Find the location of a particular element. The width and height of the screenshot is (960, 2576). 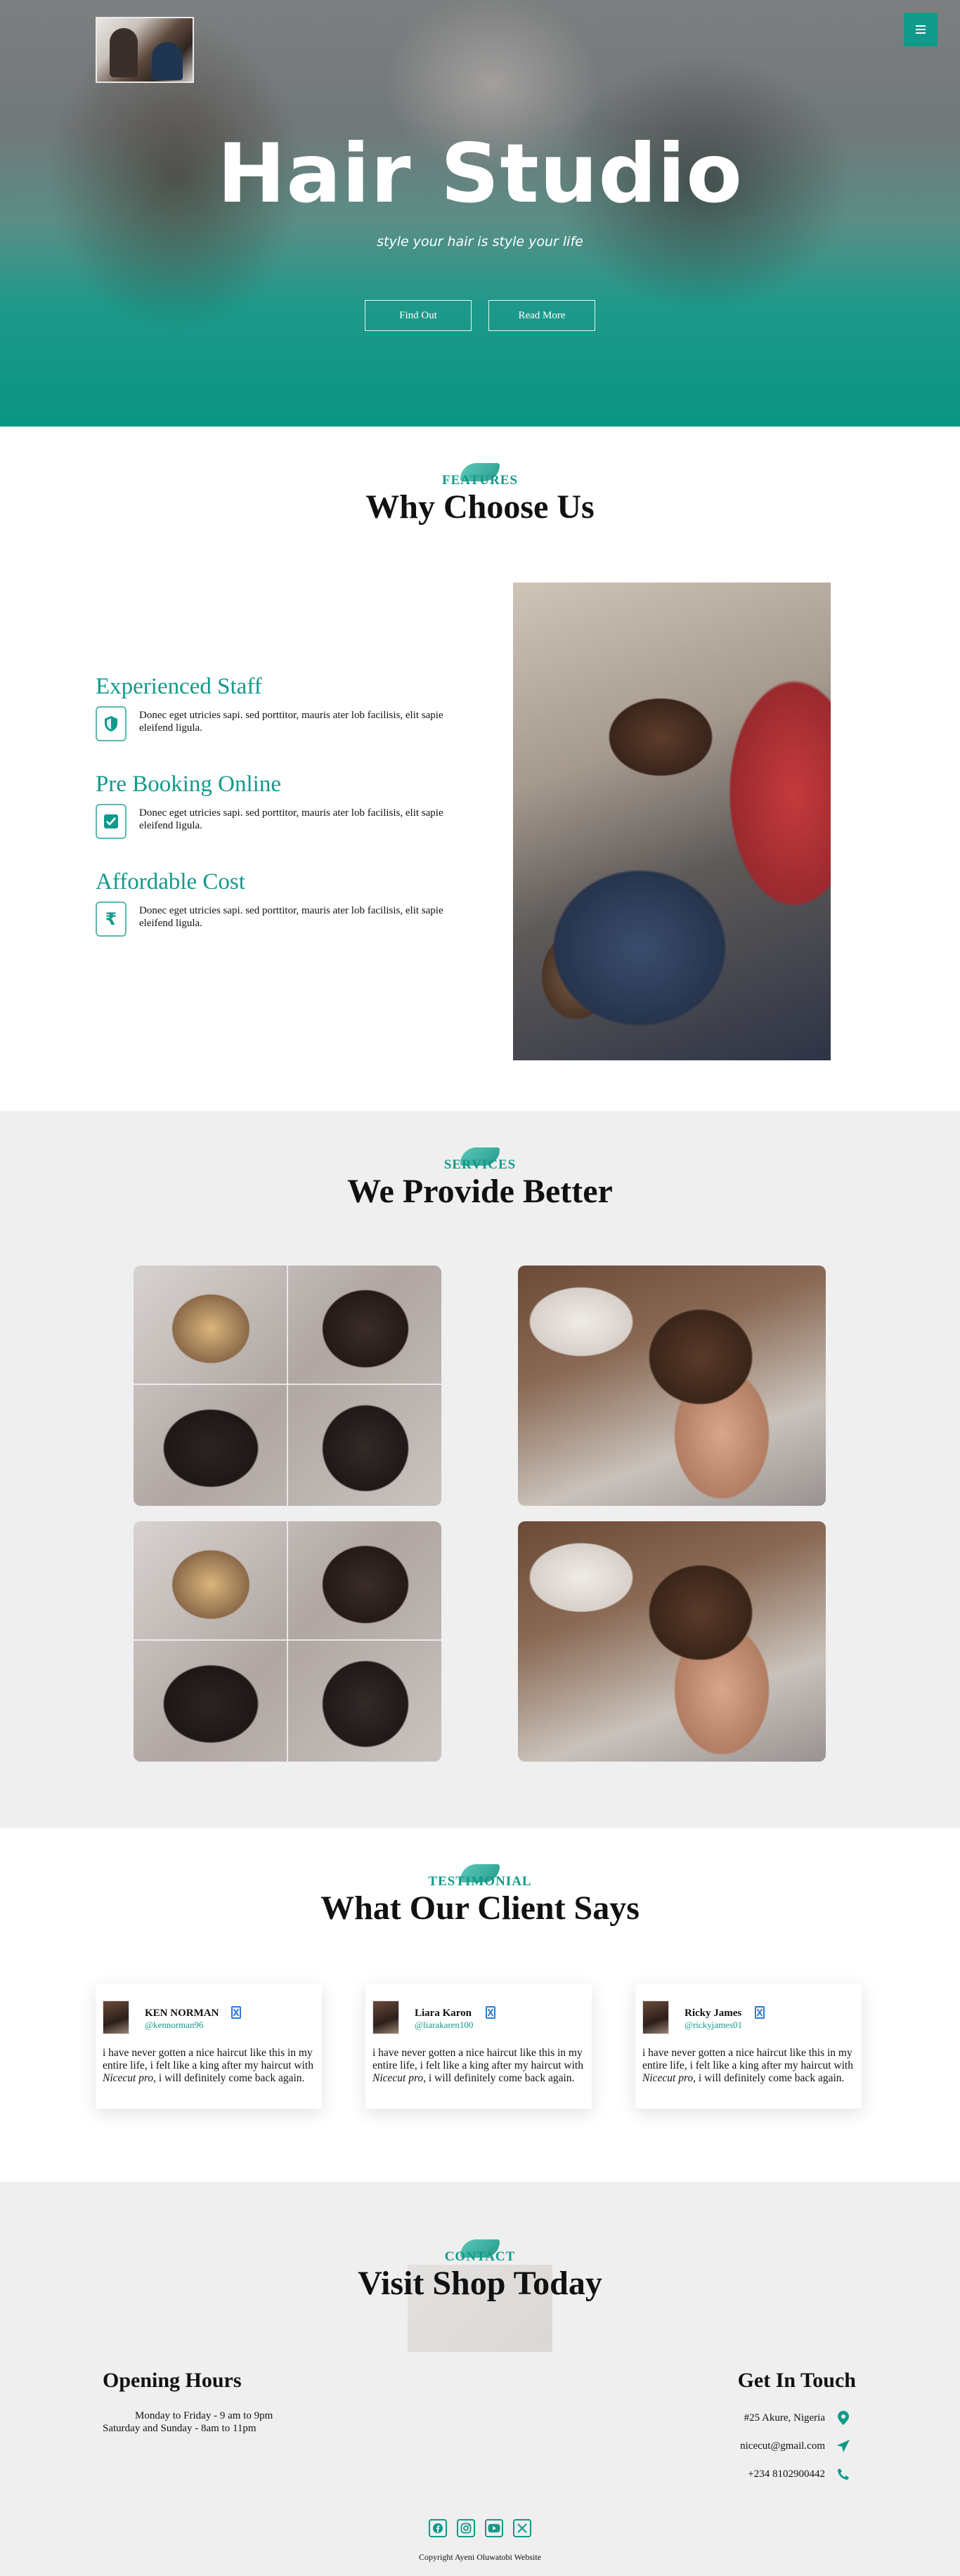

send-icon is located at coordinates (843, 2446).